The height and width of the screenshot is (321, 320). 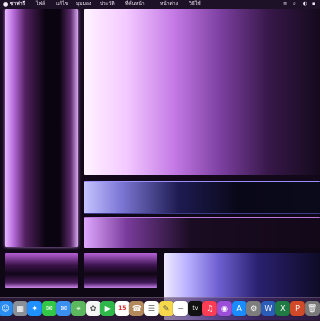 I want to click on appletv-icon: tv, so click(x=195, y=308).